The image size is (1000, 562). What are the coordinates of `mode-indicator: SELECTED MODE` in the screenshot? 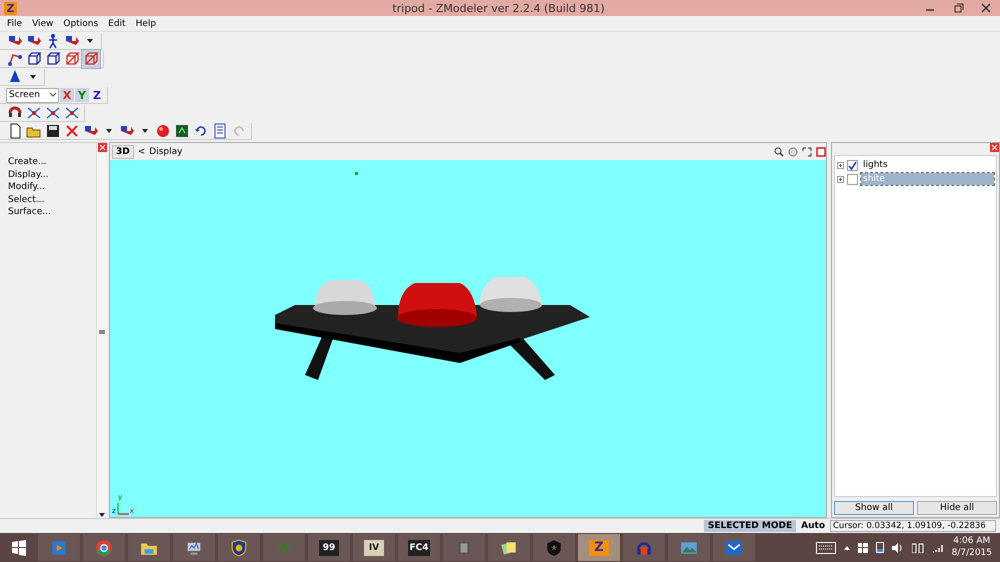 It's located at (750, 526).